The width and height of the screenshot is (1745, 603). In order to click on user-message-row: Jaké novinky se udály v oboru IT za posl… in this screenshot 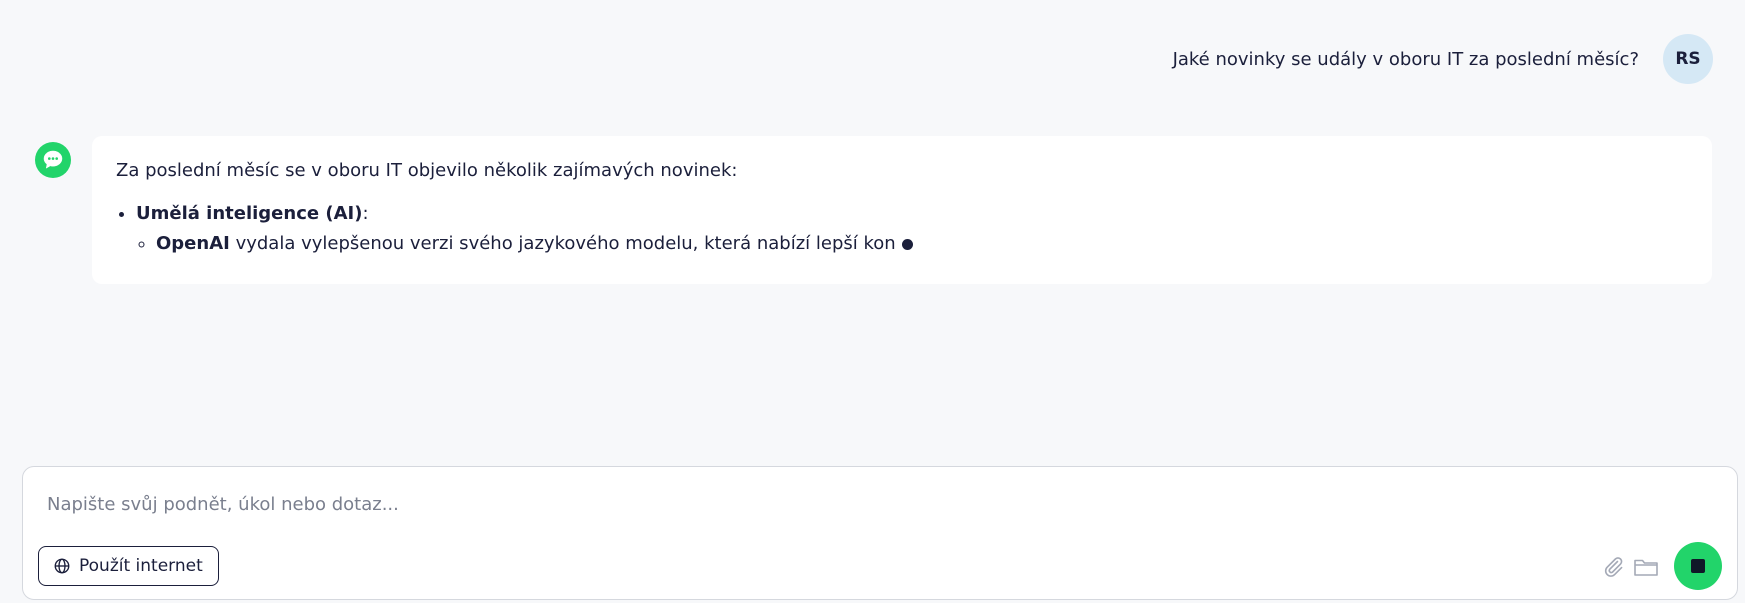, I will do `click(1443, 59)`.